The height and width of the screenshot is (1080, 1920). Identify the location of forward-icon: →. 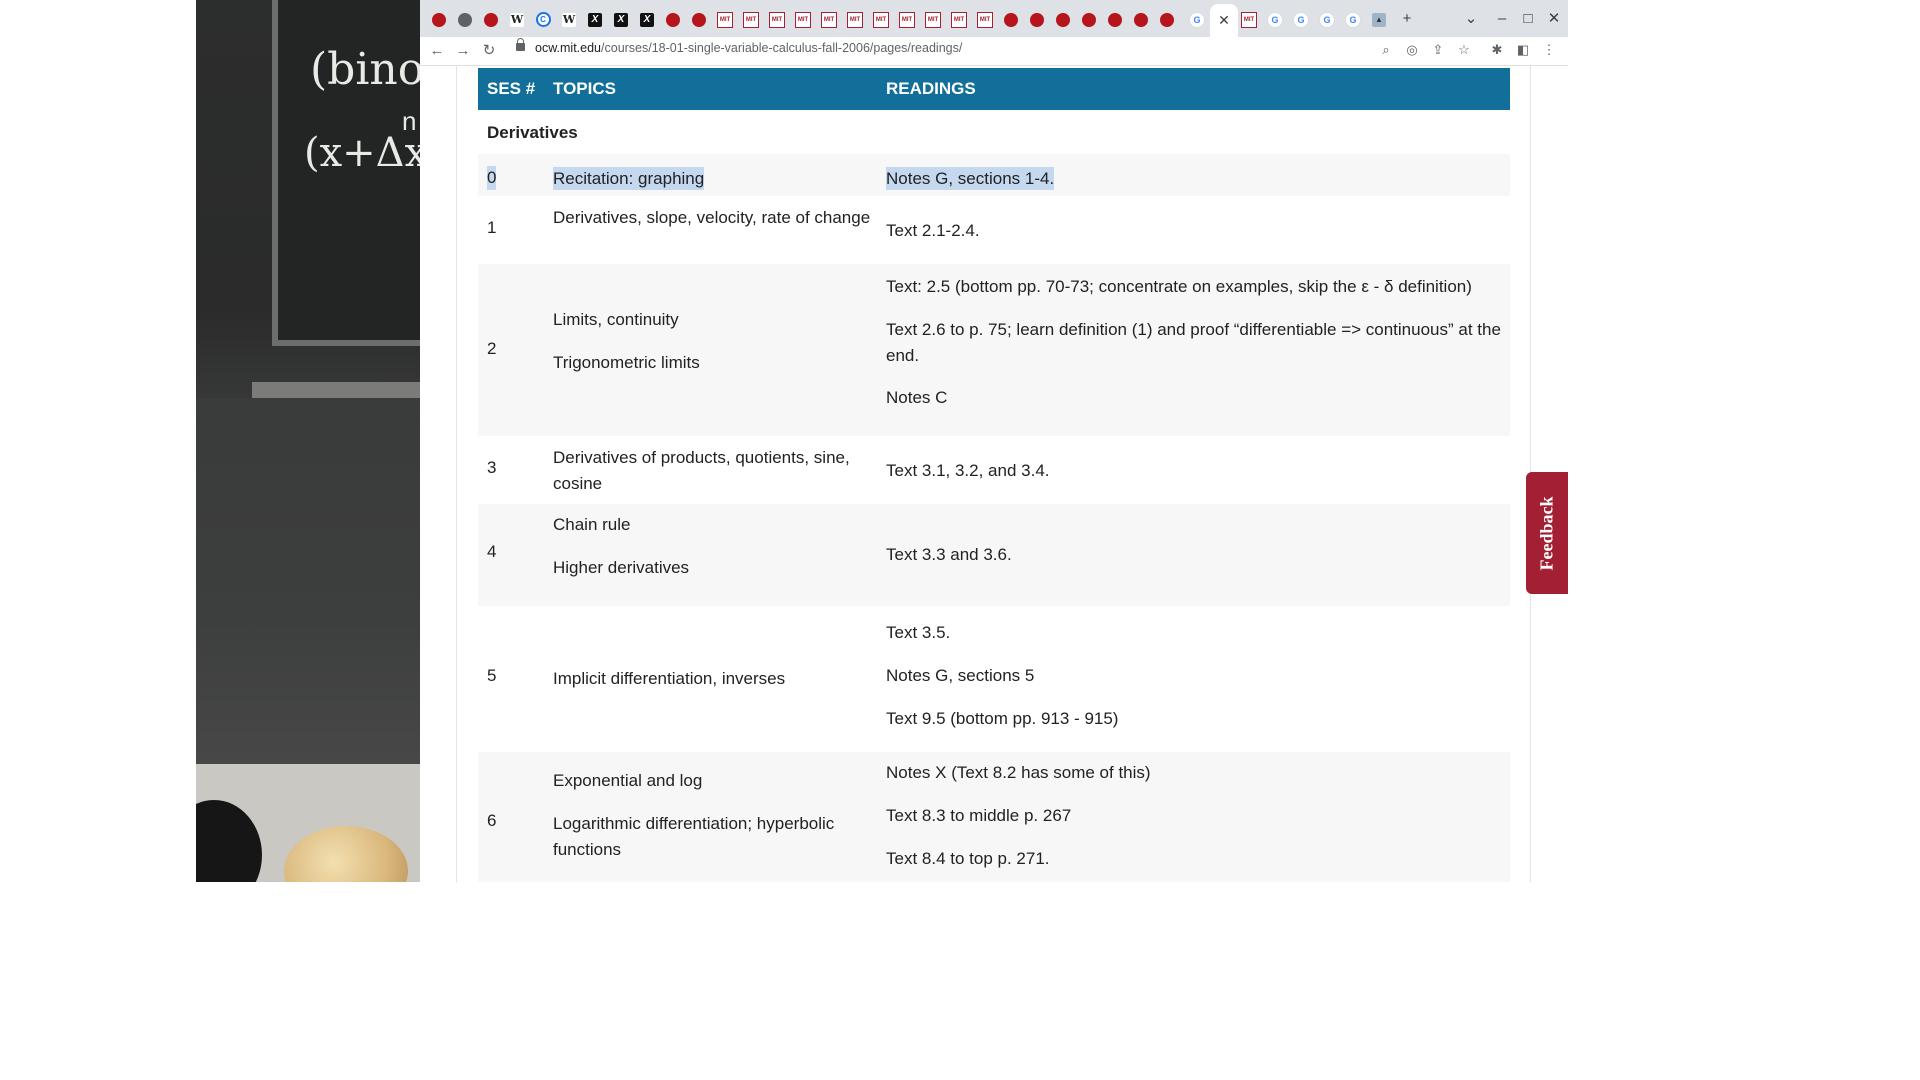
(463, 50).